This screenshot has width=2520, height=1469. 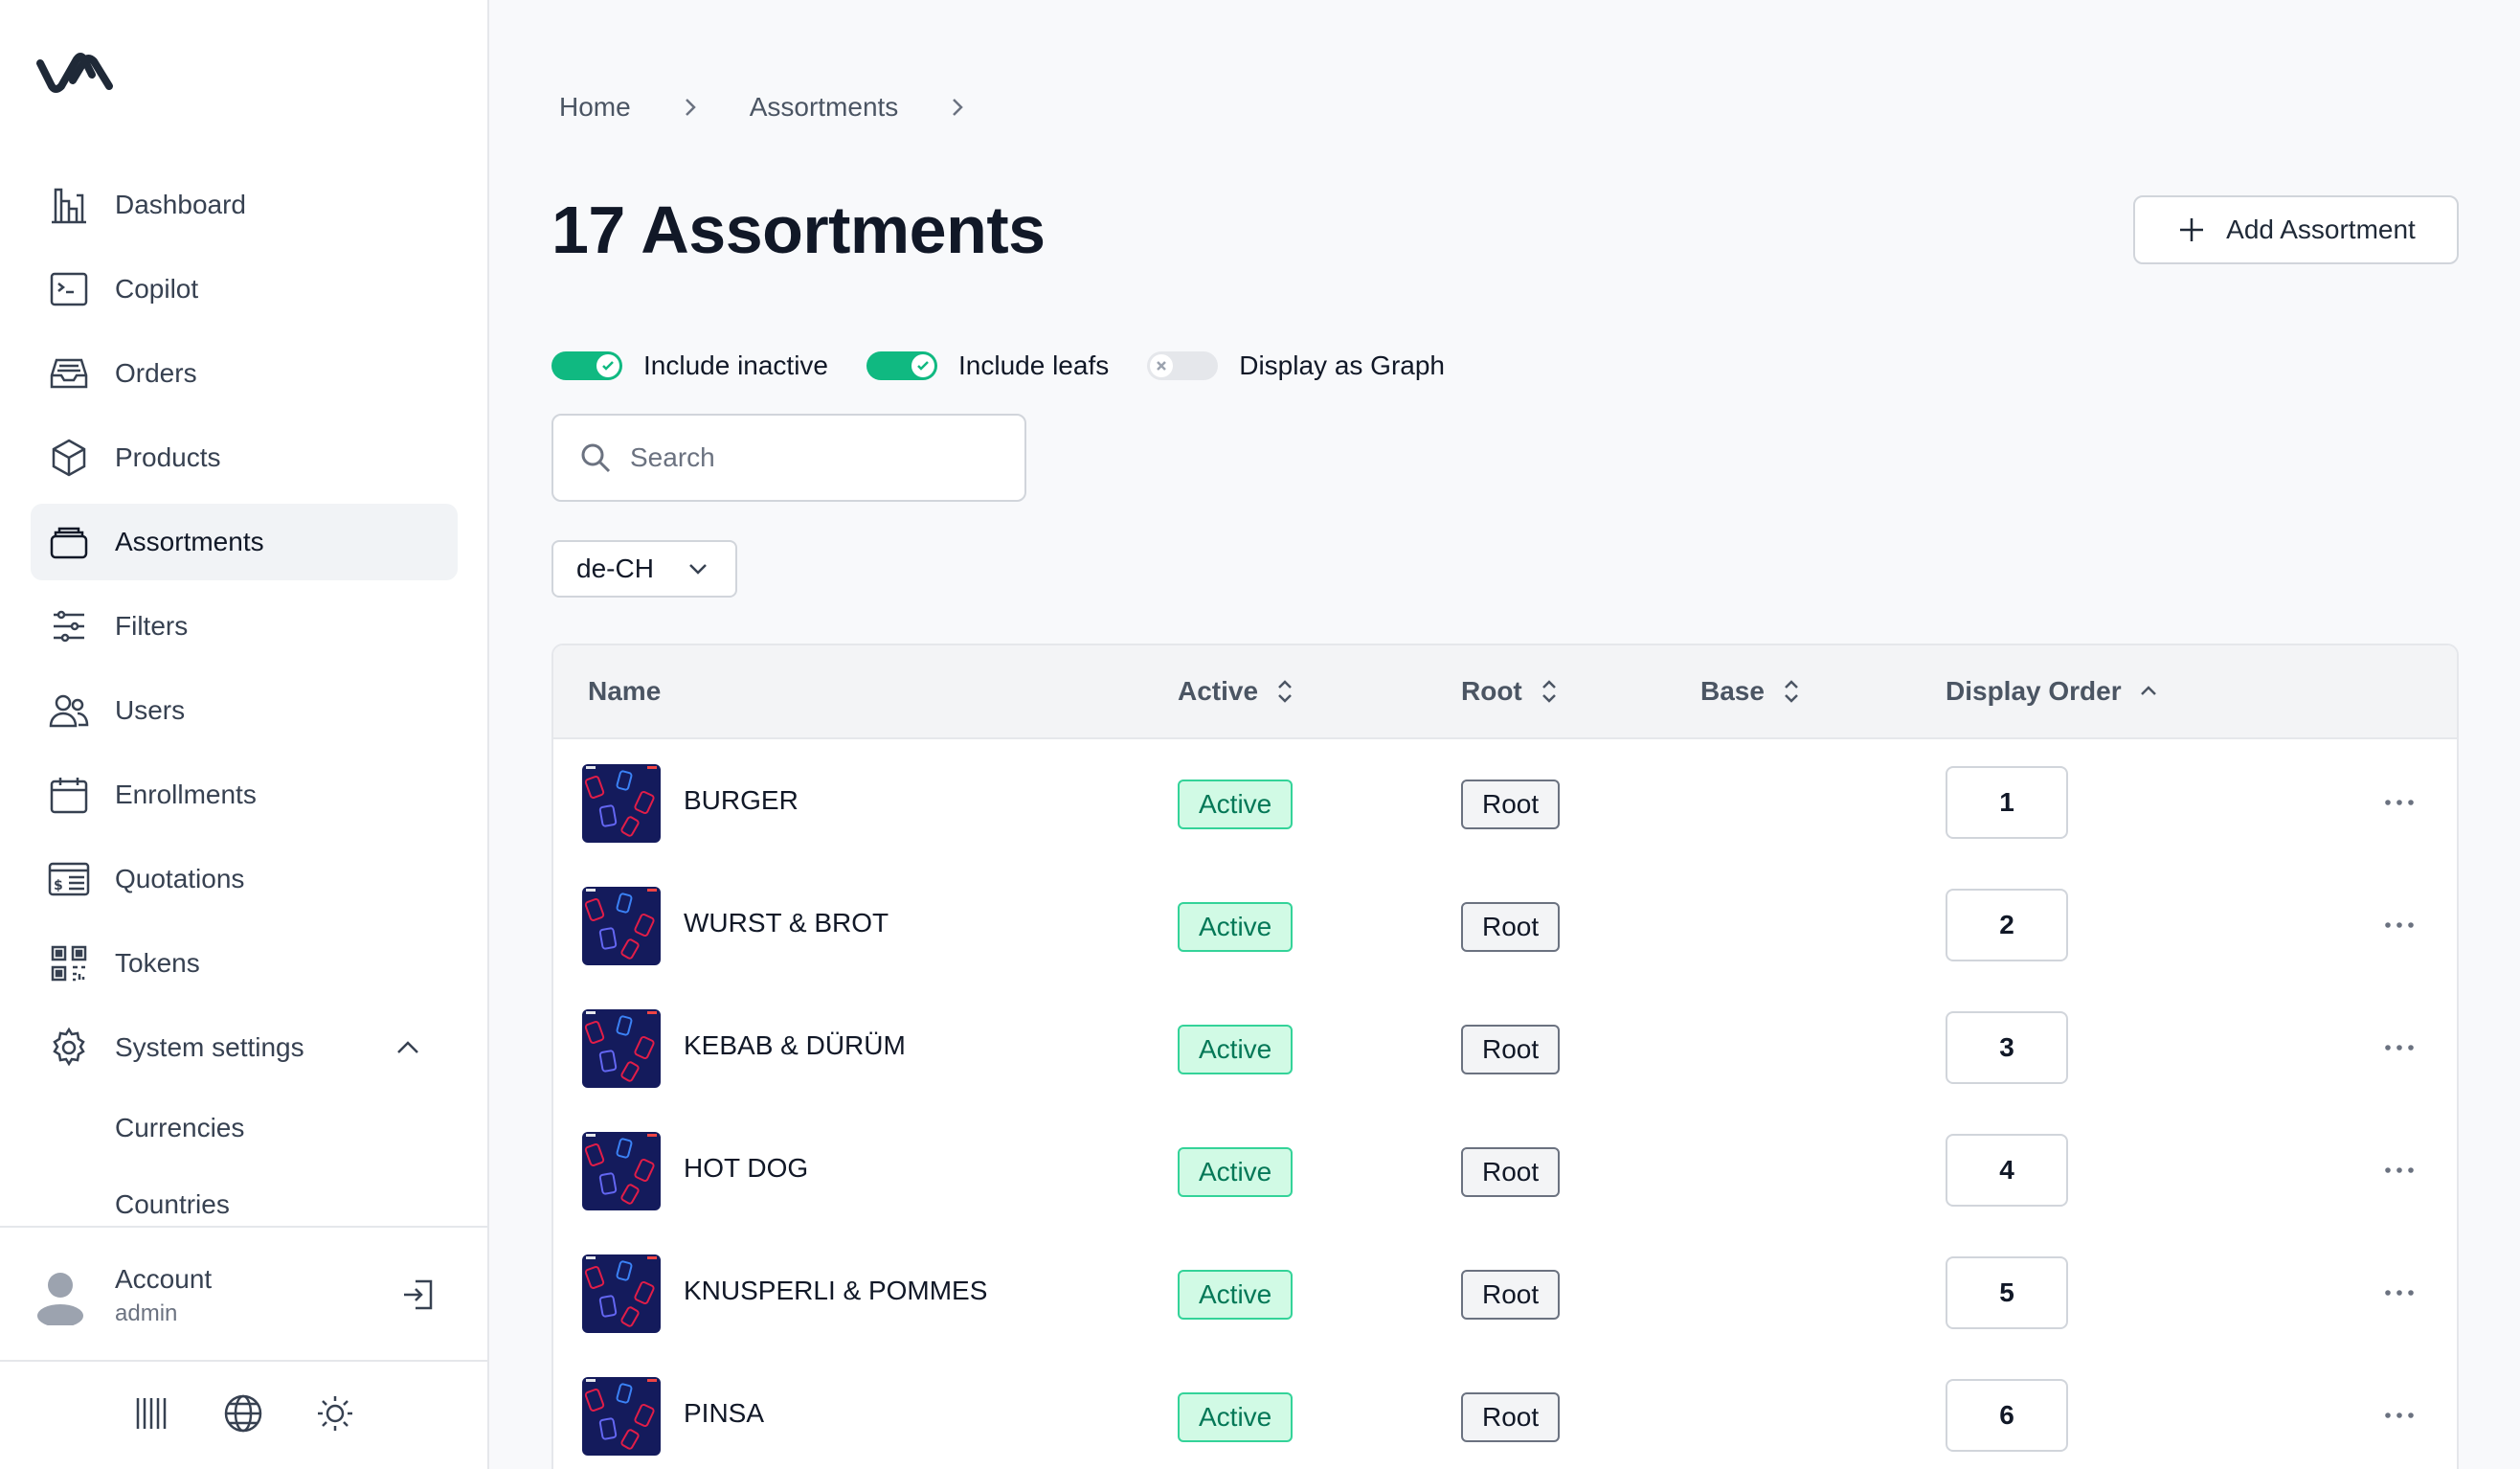 What do you see at coordinates (724, 1413) in the screenshot?
I see `assortment-name: PINSA` at bounding box center [724, 1413].